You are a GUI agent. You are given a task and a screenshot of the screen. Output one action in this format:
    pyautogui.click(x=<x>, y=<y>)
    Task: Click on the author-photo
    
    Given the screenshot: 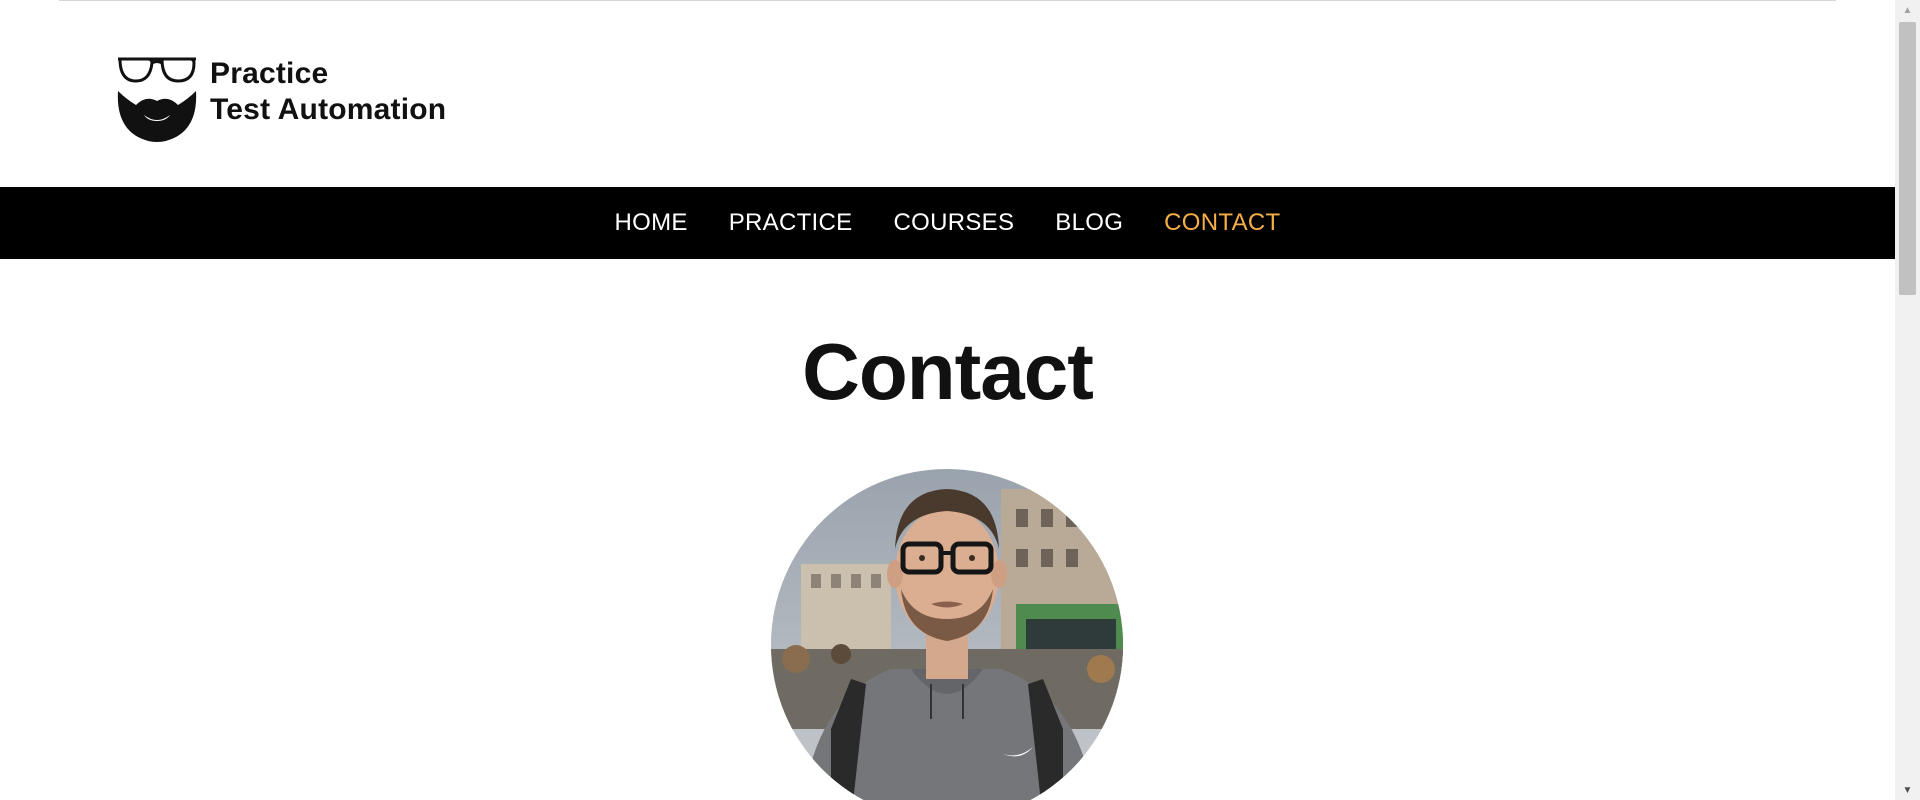 What is the action you would take?
    pyautogui.click(x=947, y=634)
    